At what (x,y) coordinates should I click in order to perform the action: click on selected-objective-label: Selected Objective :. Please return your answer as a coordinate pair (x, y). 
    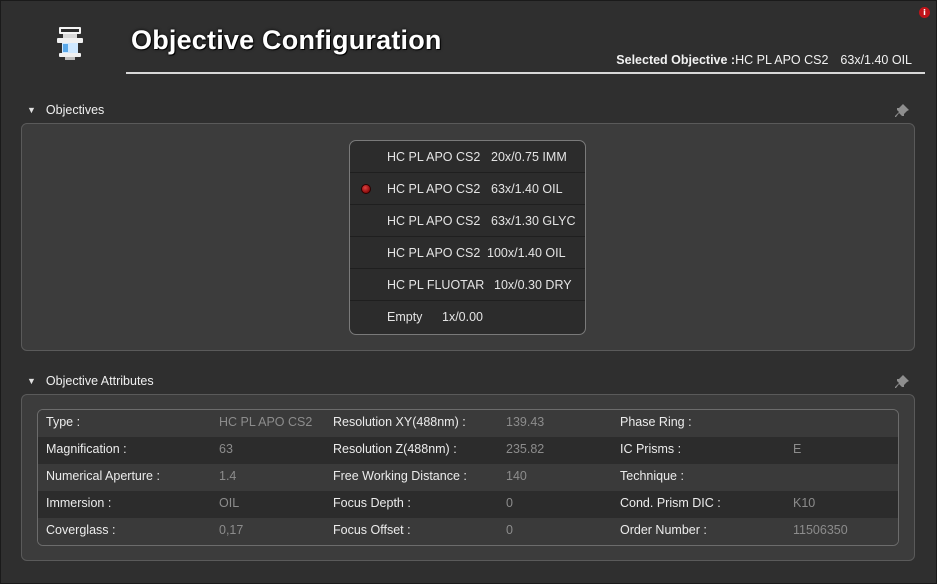
    Looking at the image, I should click on (676, 60).